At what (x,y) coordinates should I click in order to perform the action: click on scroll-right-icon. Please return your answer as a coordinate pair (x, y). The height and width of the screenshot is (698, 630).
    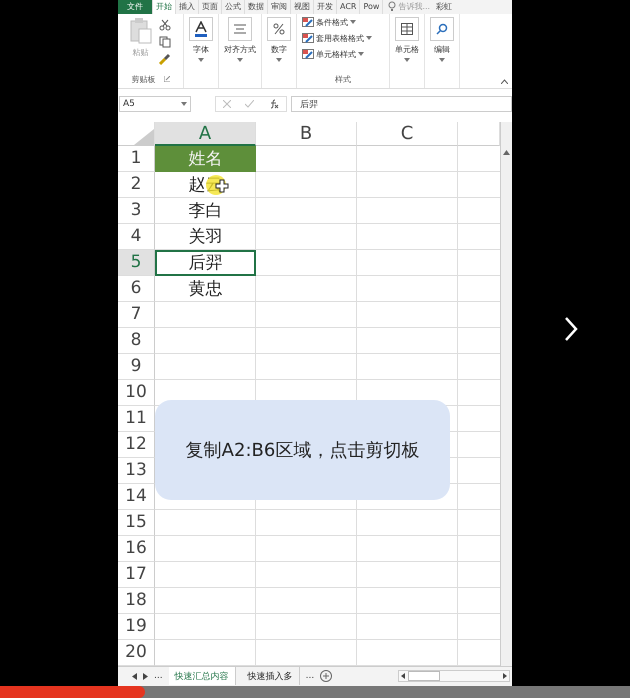
    Looking at the image, I should click on (504, 676).